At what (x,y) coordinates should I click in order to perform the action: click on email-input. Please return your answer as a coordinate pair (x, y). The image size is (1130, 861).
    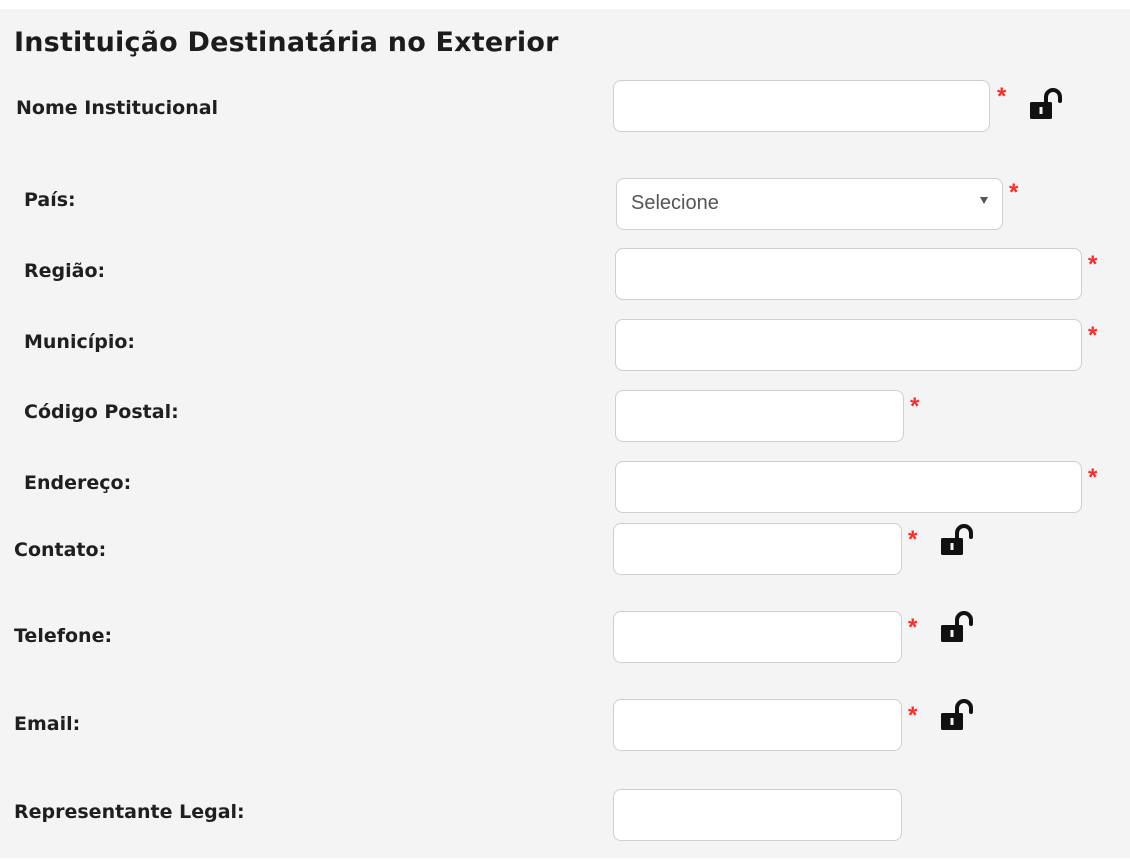
    Looking at the image, I should click on (757, 725).